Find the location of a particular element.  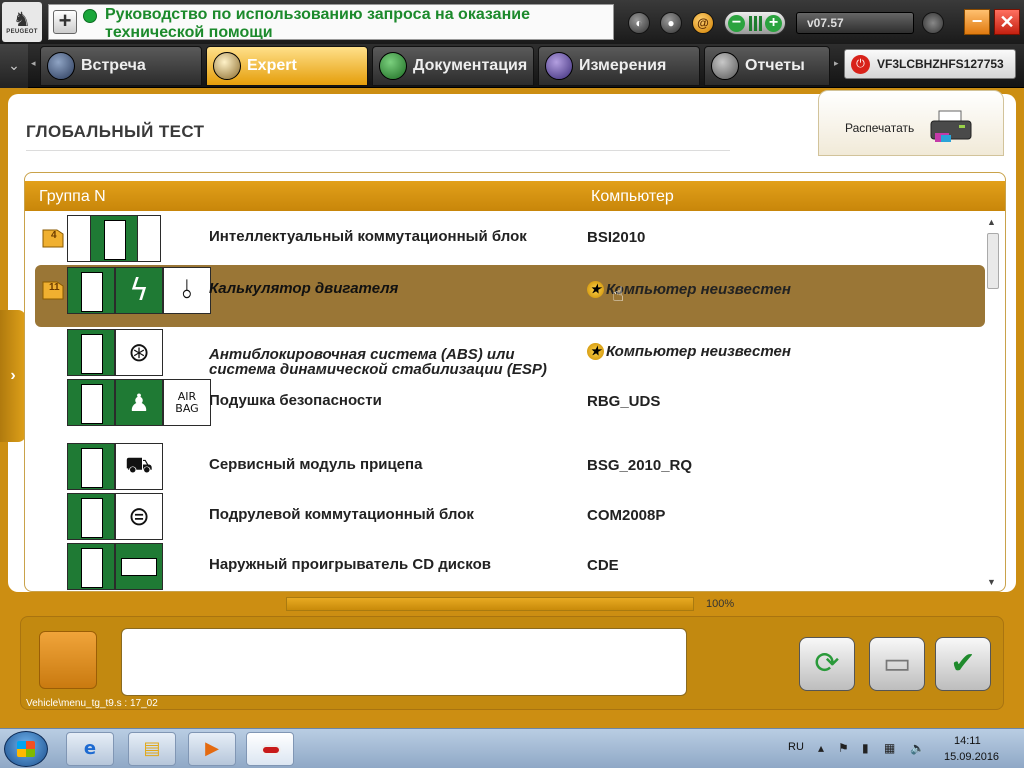

minimize-button: − is located at coordinates (977, 22).